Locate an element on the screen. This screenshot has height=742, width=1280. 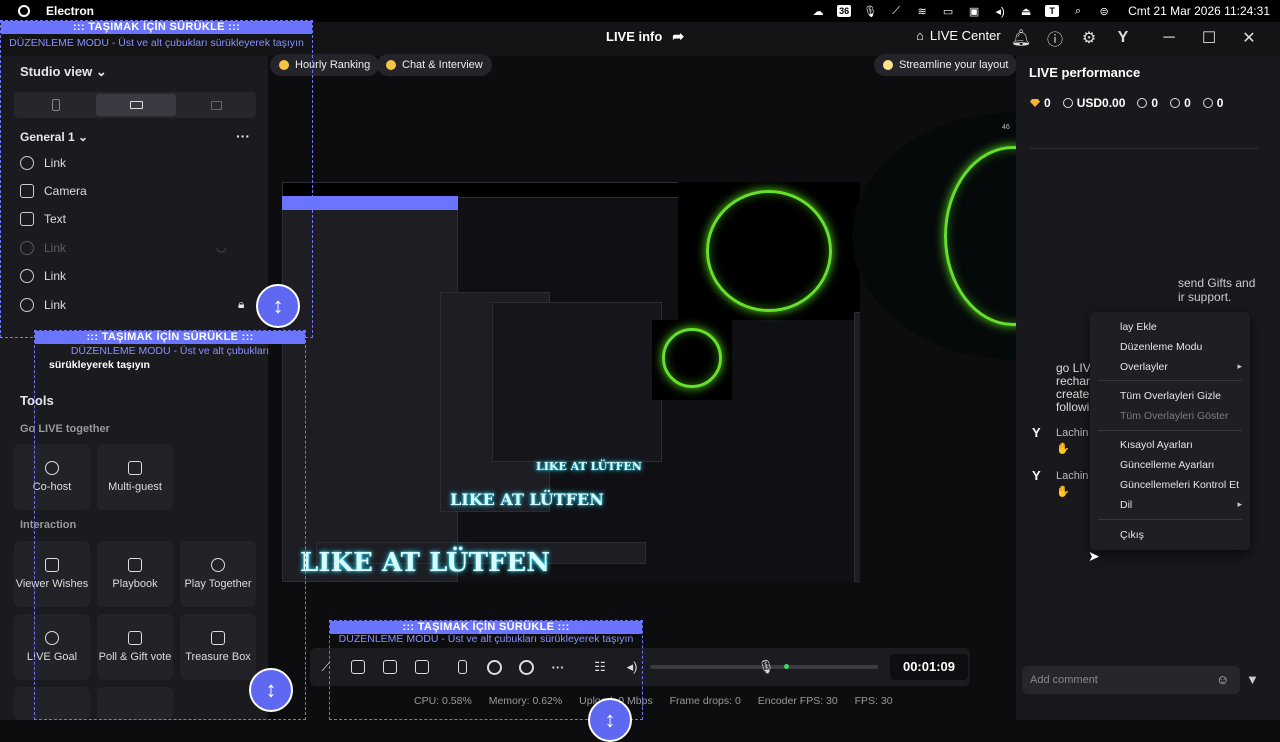
viewers-stat: 0 is located at coordinates (1147, 103).